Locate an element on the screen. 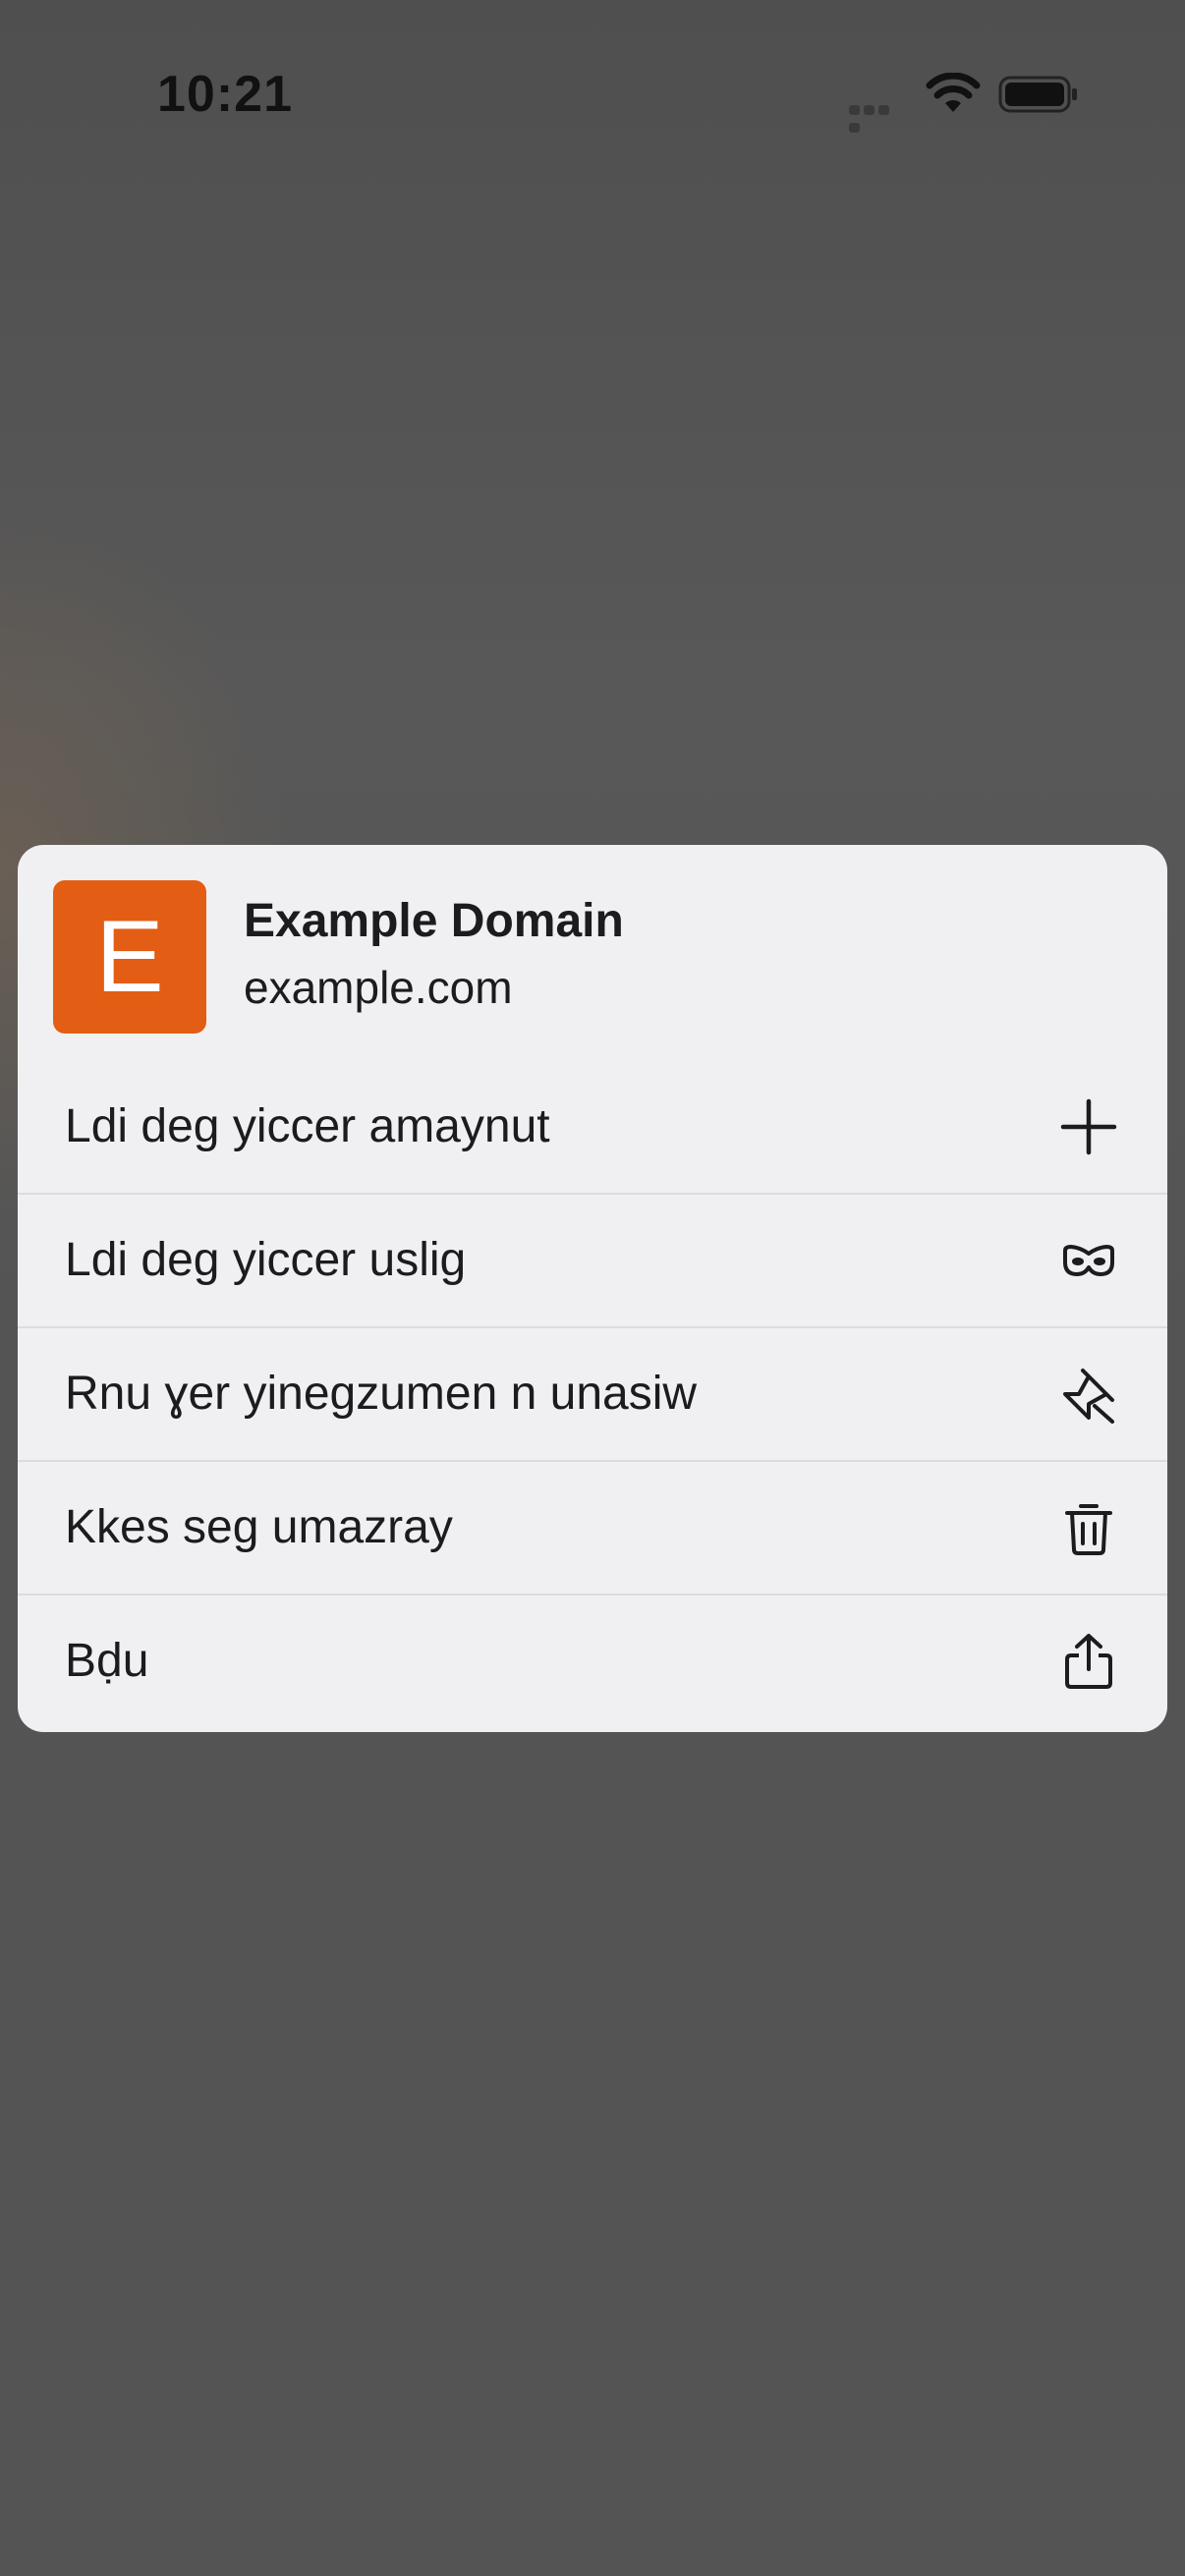 Image resolution: width=1185 pixels, height=2576 pixels. private-mask-icon is located at coordinates (1088, 1260).